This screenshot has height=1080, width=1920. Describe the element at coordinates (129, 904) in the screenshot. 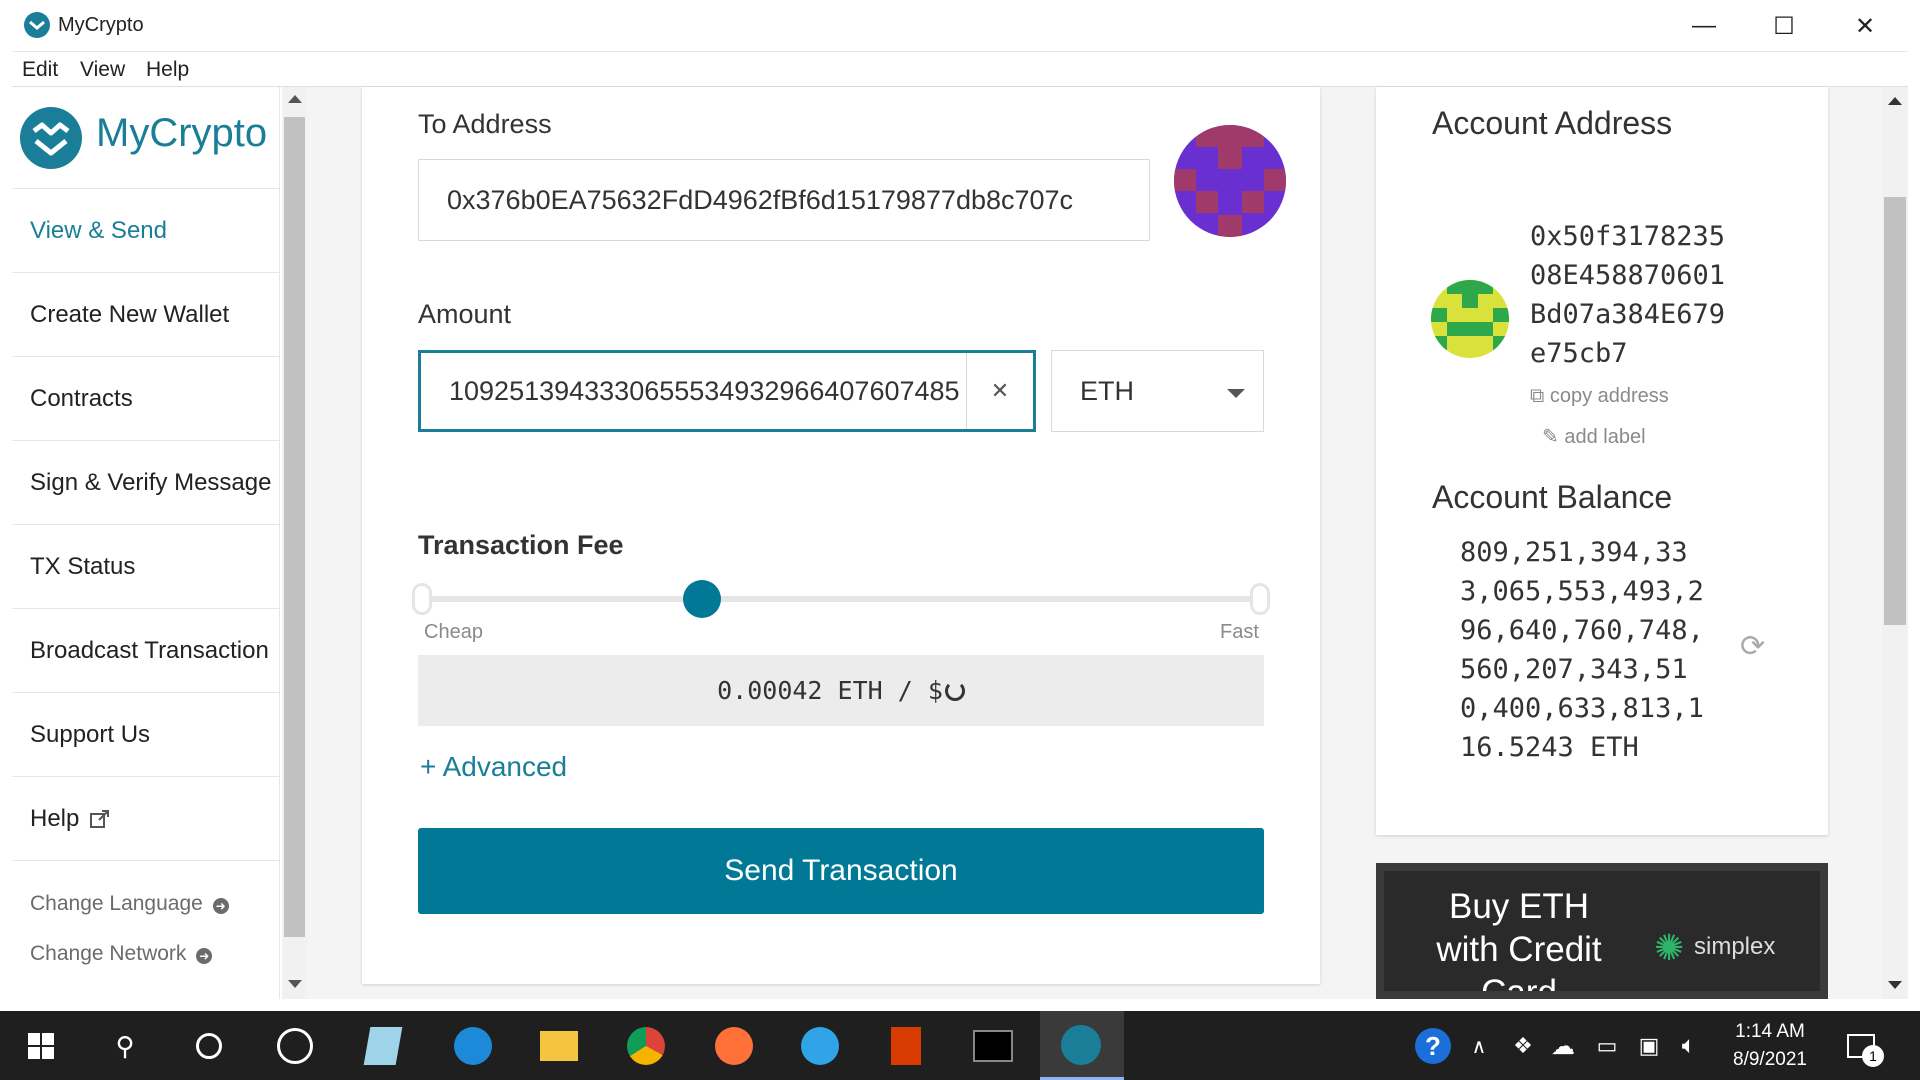

I see `change-language-link: Change Language ➜` at that location.